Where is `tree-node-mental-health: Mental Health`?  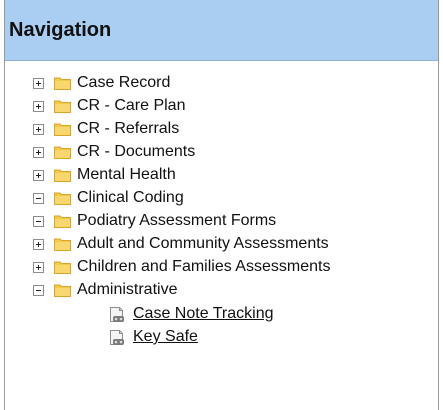
tree-node-mental-health: Mental Health is located at coordinates (104, 175).